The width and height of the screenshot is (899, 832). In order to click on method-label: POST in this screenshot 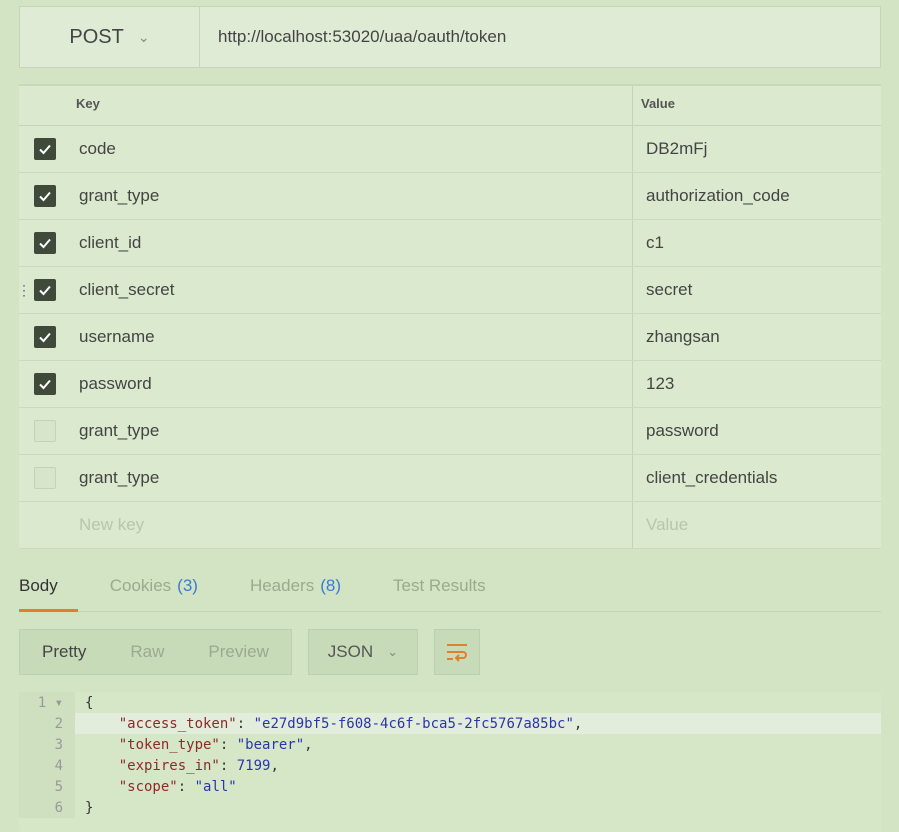, I will do `click(96, 36)`.